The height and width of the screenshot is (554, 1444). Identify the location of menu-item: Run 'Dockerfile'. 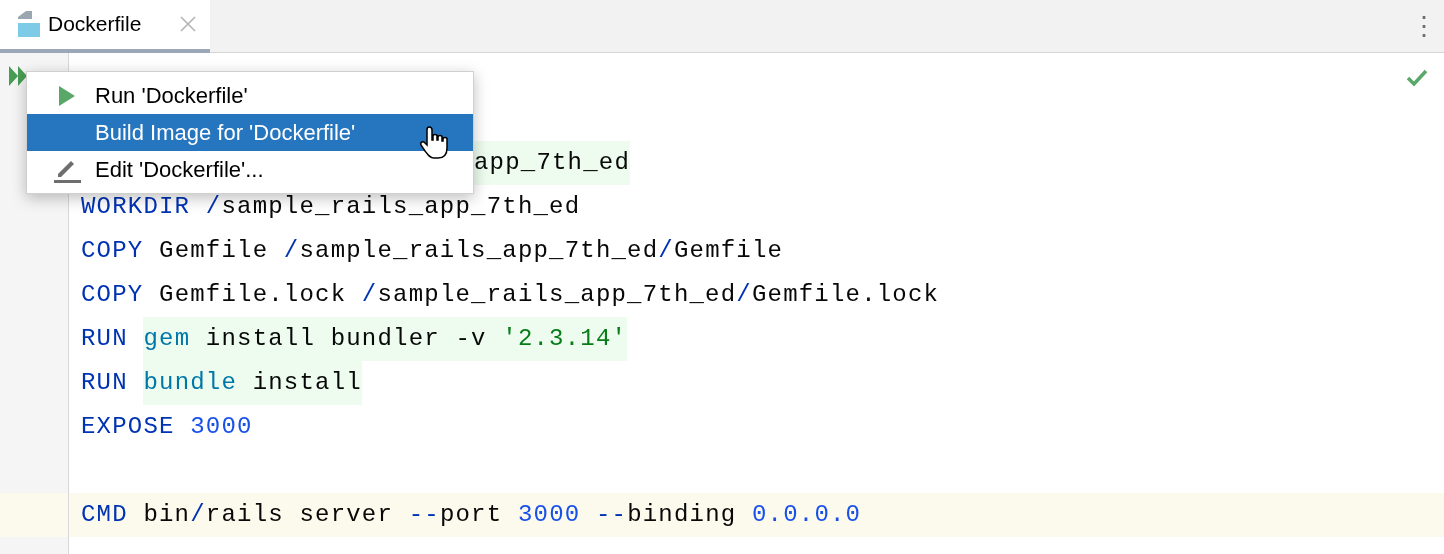
(250, 95).